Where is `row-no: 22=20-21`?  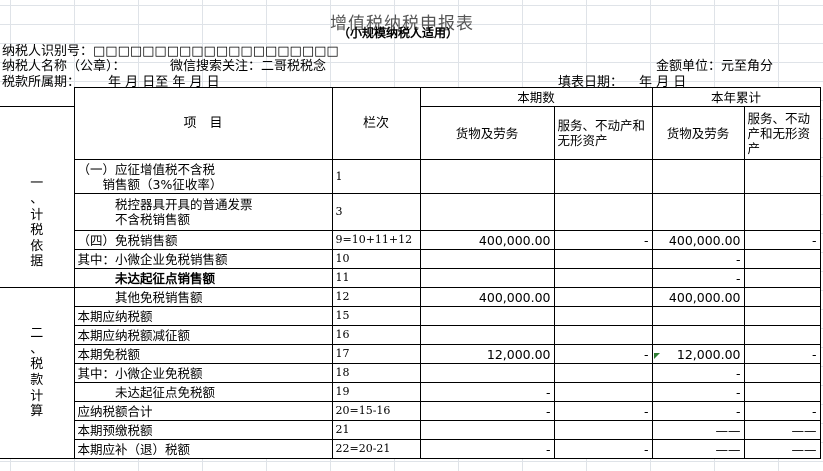
row-no: 22=20-21 is located at coordinates (376, 449).